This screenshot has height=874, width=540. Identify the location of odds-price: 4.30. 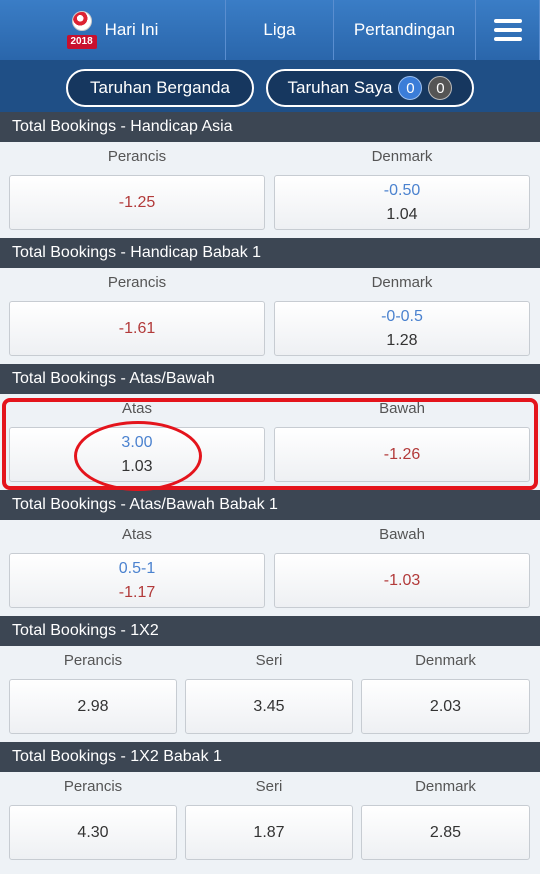
(93, 832).